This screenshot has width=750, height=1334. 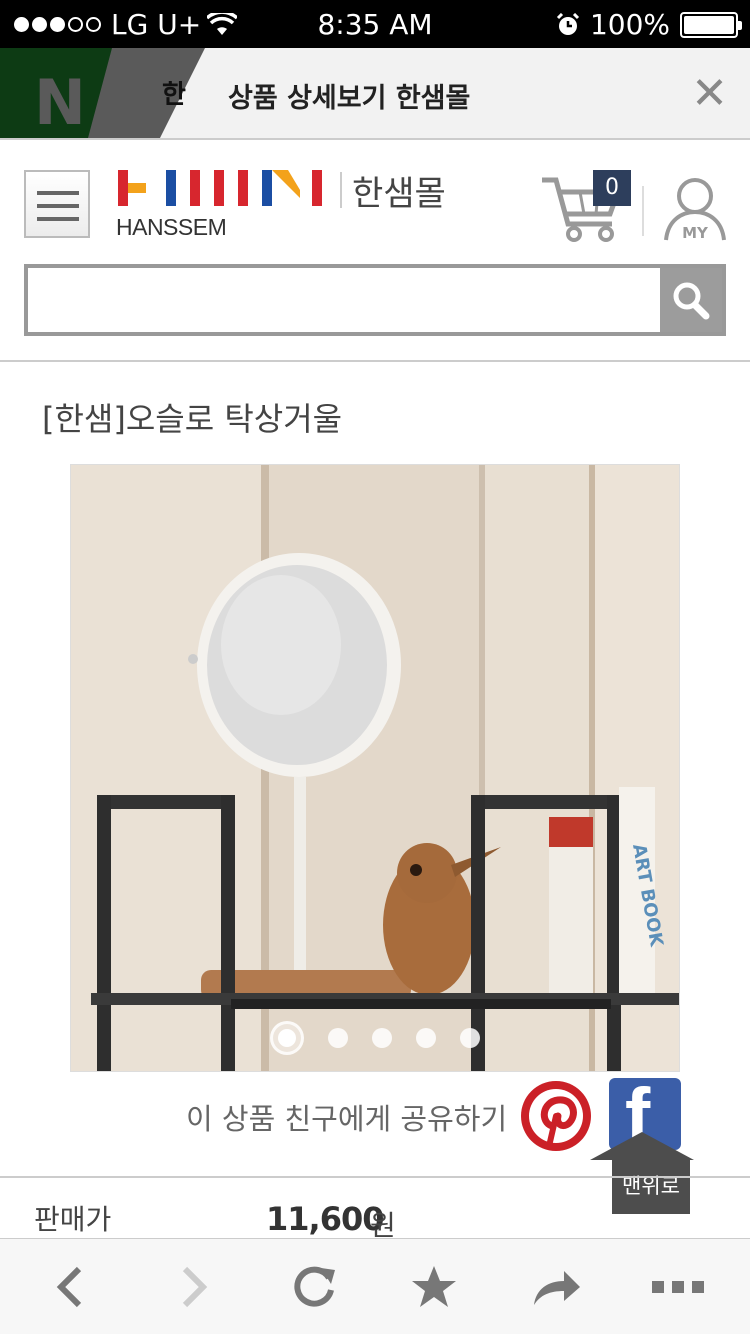 I want to click on status-right: 100%, so click(x=649, y=24).